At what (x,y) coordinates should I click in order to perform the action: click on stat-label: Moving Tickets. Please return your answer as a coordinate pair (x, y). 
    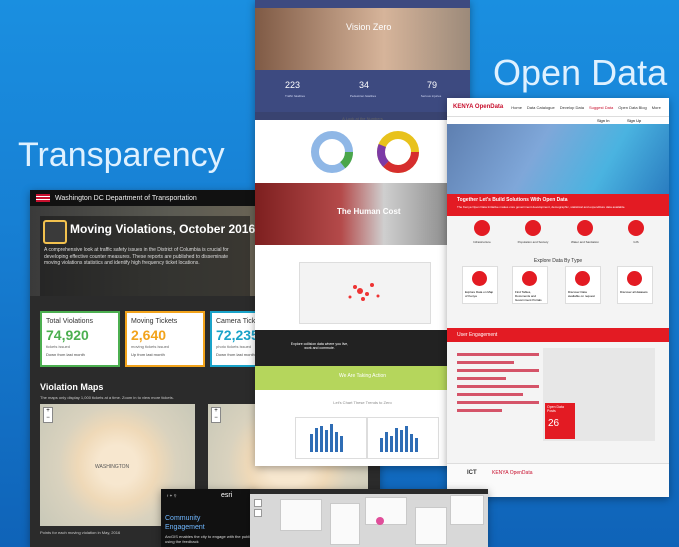
    Looking at the image, I should click on (154, 321).